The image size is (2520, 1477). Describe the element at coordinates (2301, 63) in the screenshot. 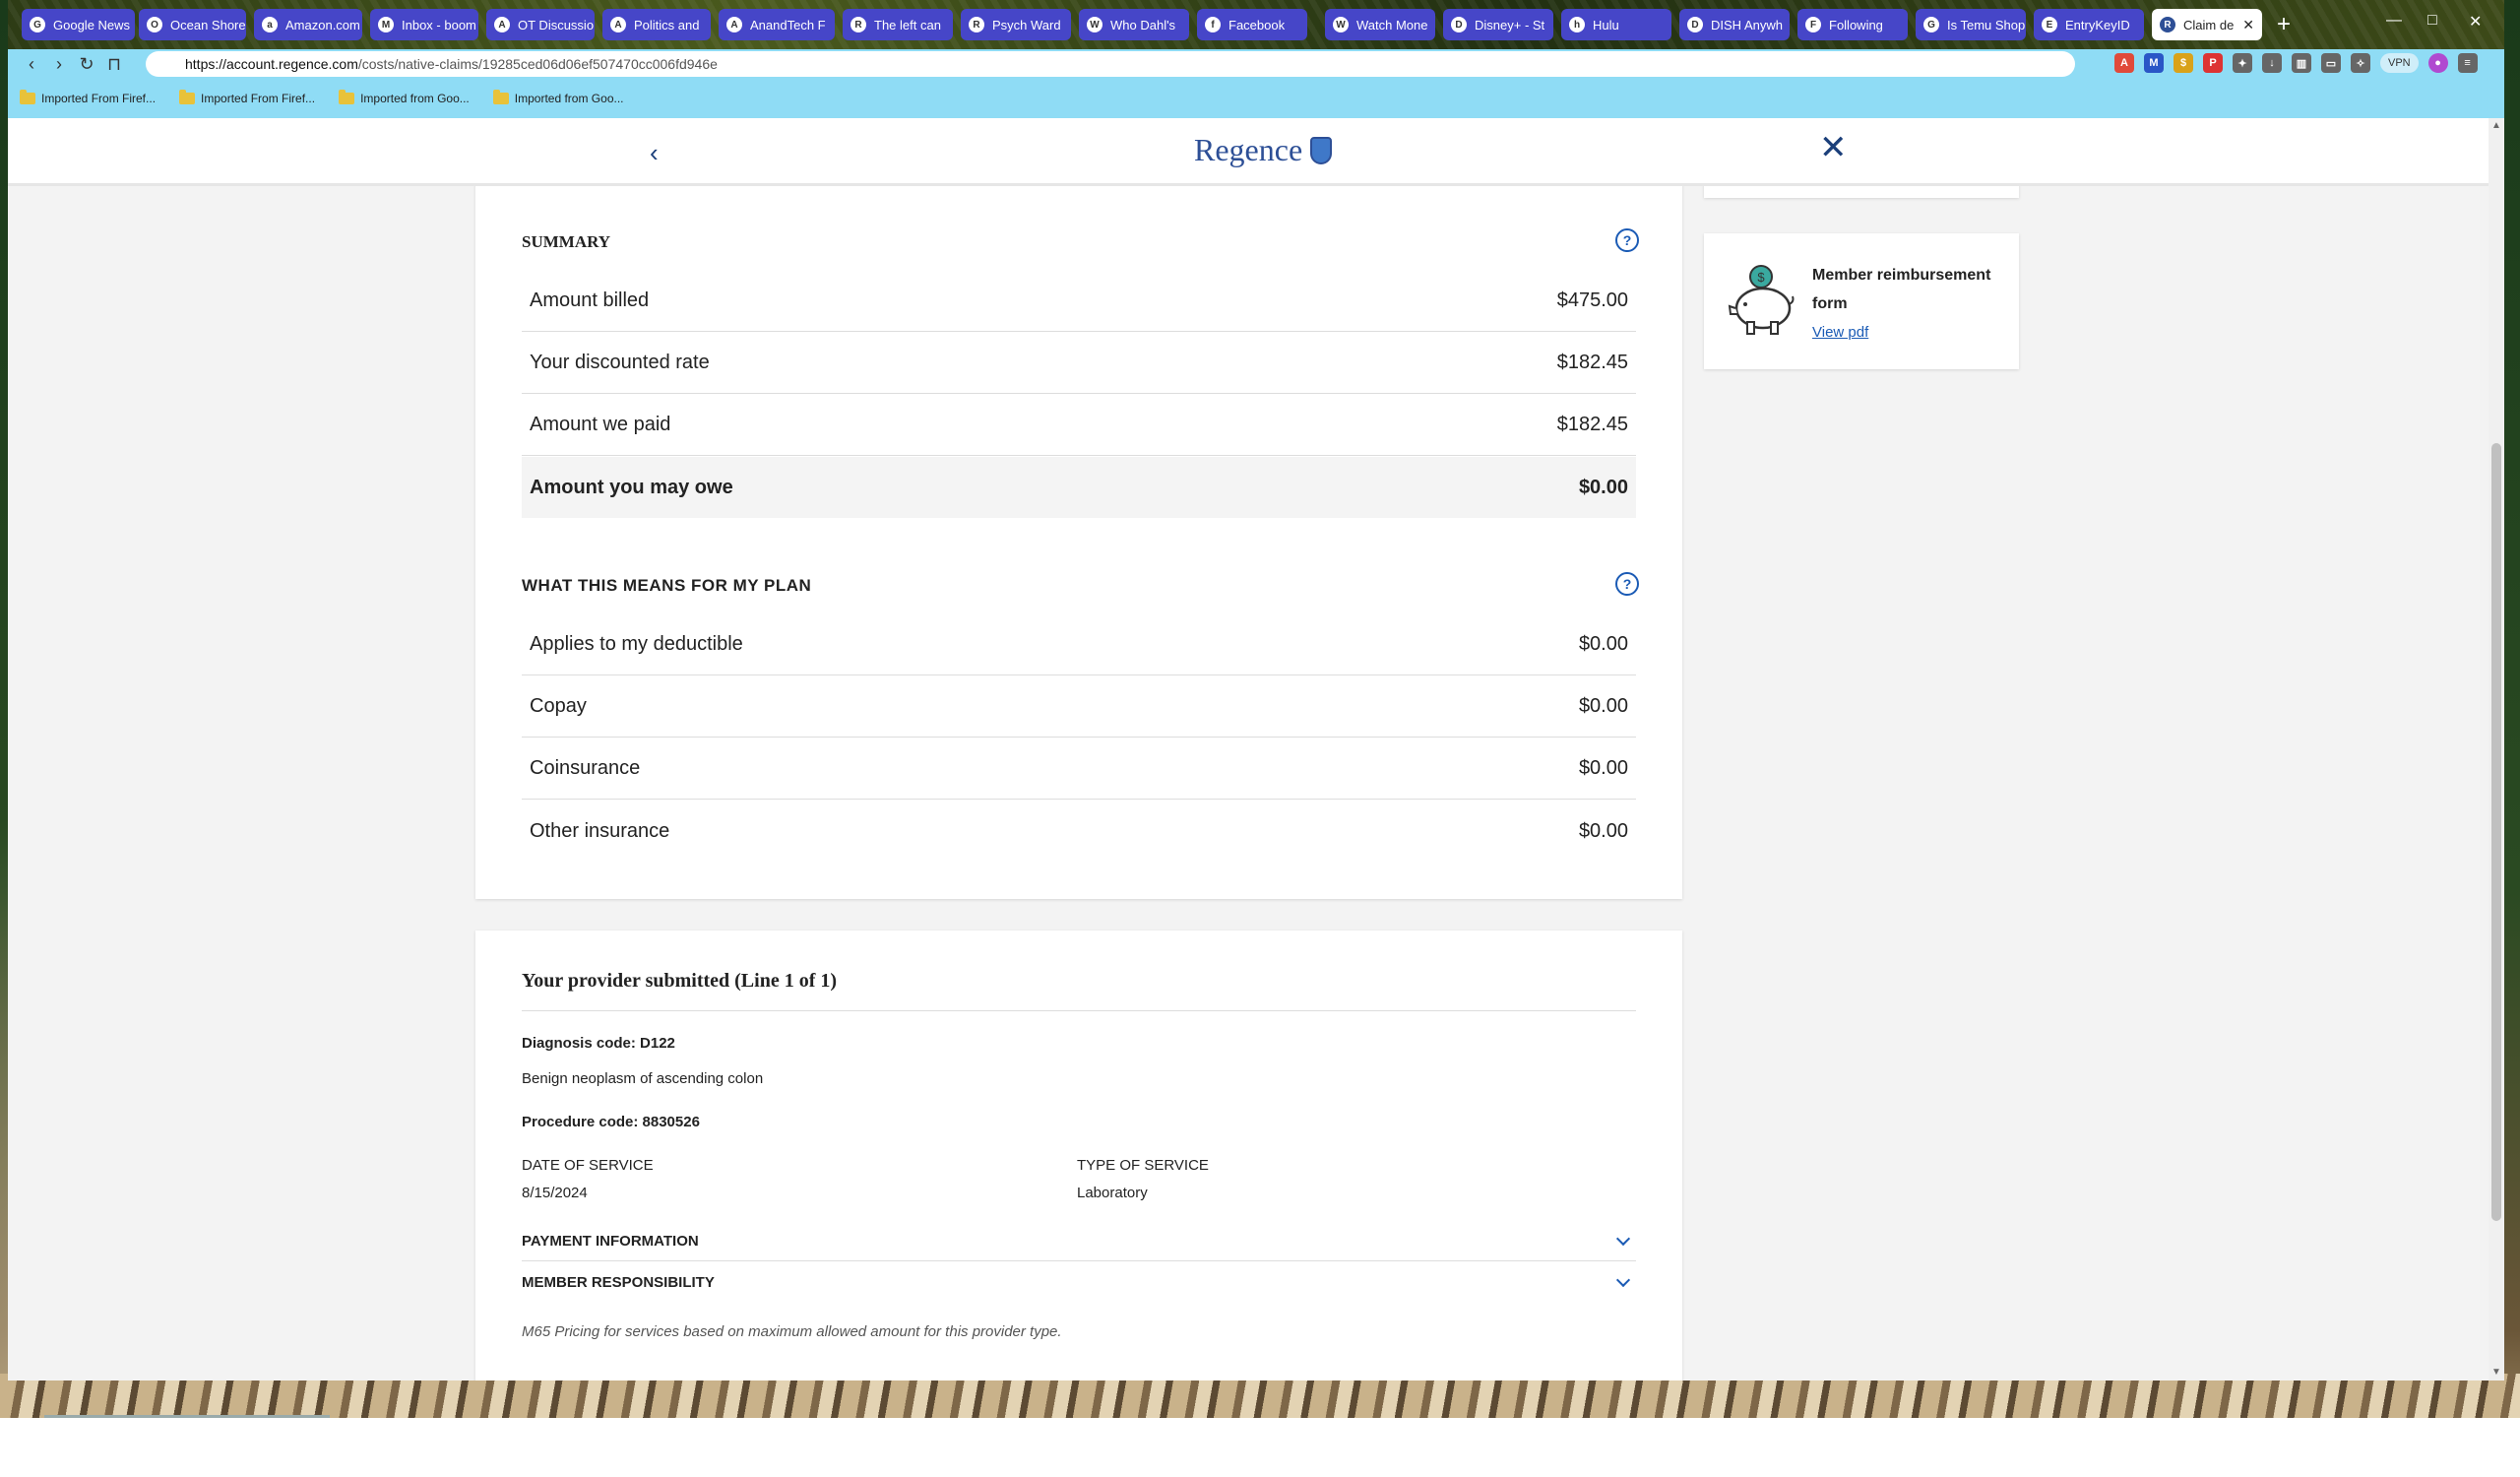

I see `sidebar-icon: ▥` at that location.